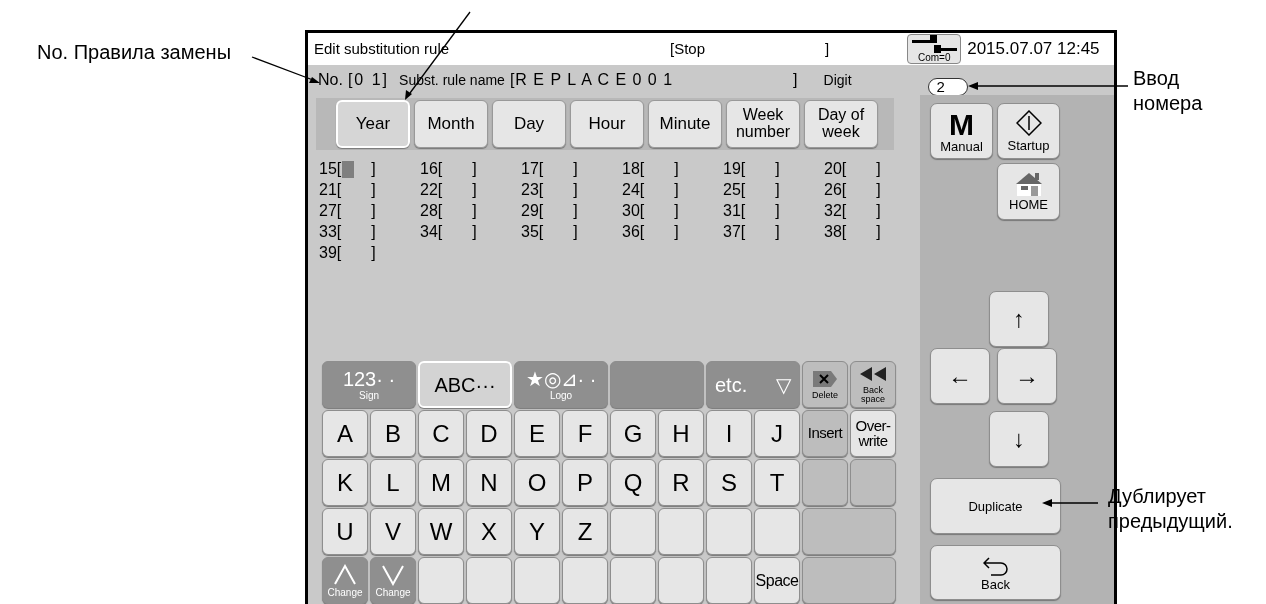 The width and height of the screenshot is (1266, 604). What do you see at coordinates (489, 433) in the screenshot?
I see `key: D` at bounding box center [489, 433].